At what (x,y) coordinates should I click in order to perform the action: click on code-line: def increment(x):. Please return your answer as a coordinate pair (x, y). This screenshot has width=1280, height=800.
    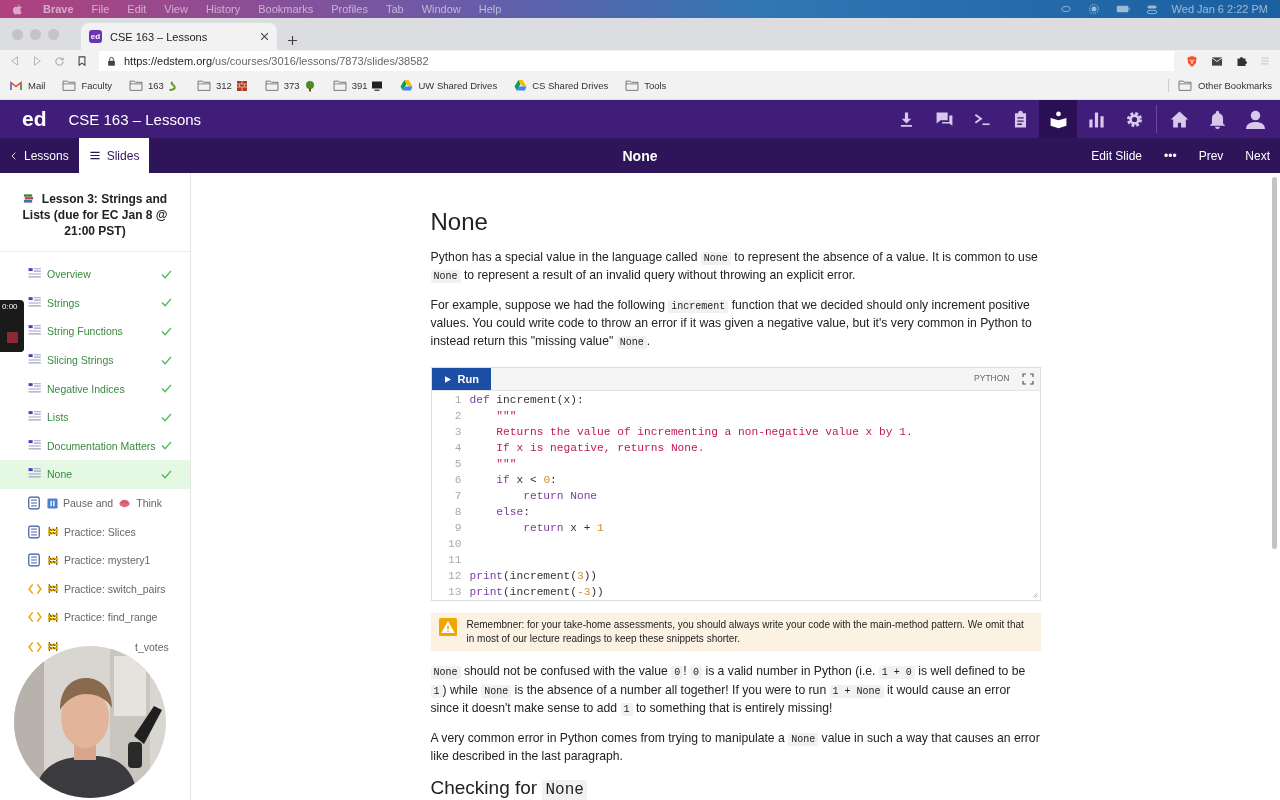
    Looking at the image, I should click on (526, 400).